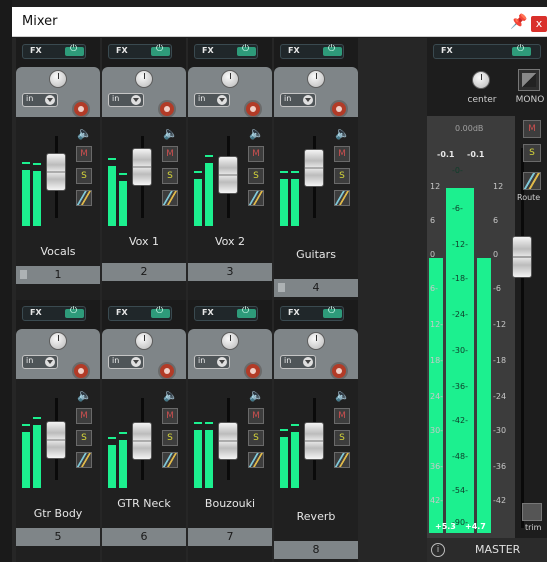  What do you see at coordinates (58, 251) in the screenshot?
I see `channel-name: Vocals` at bounding box center [58, 251].